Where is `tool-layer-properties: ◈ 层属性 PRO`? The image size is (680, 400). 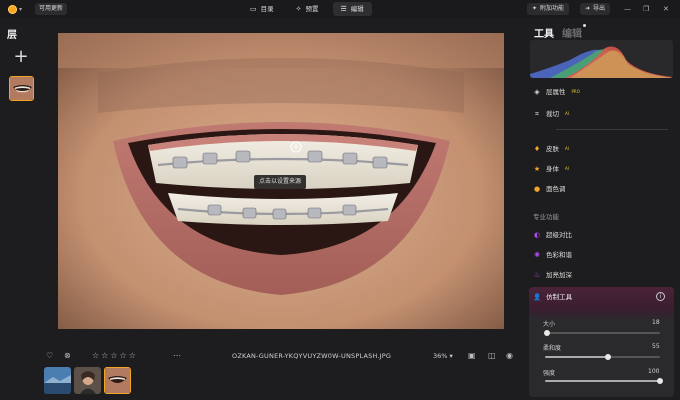 tool-layer-properties: ◈ 层属性 PRO is located at coordinates (556, 92).